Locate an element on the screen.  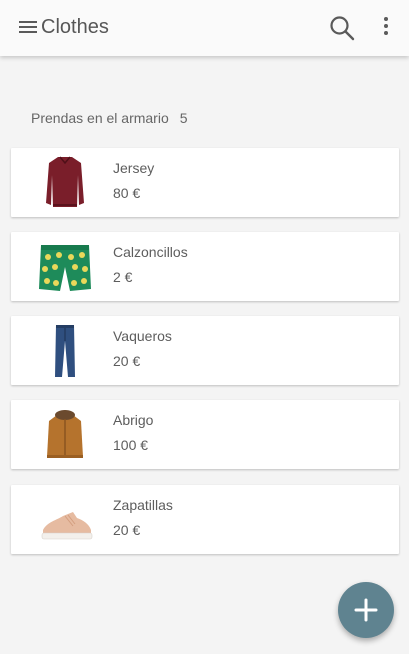
page-title: Clothes is located at coordinates (75, 27).